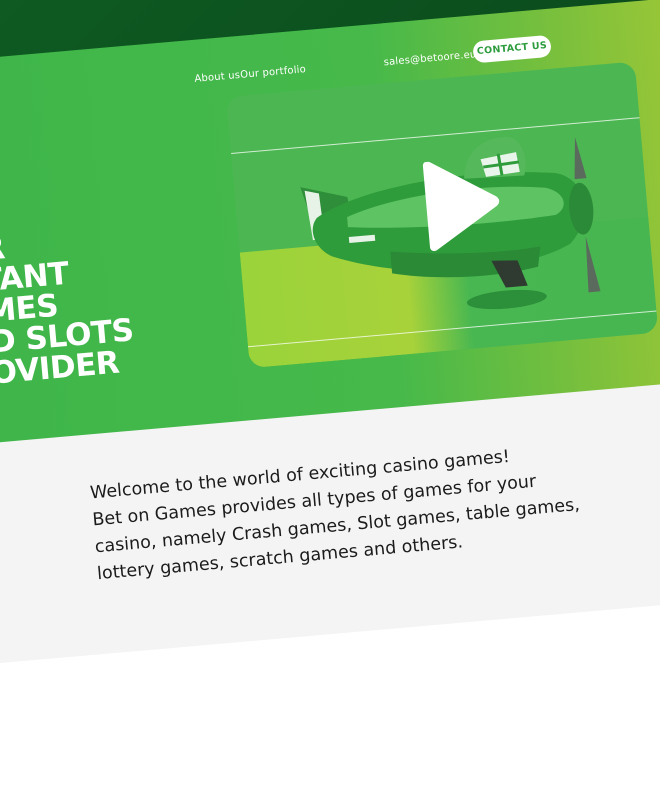 This screenshot has width=660, height=789. I want to click on nav-about-link: About us, so click(217, 77).